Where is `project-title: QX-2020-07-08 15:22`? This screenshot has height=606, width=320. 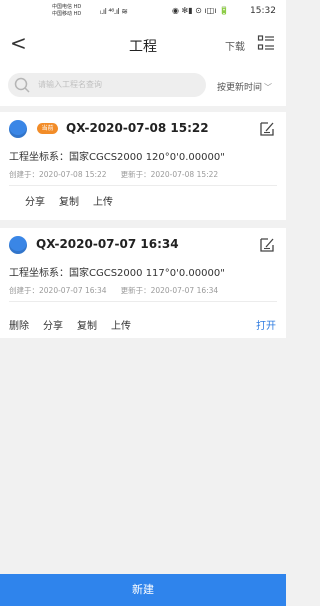 project-title: QX-2020-07-08 15:22 is located at coordinates (137, 128).